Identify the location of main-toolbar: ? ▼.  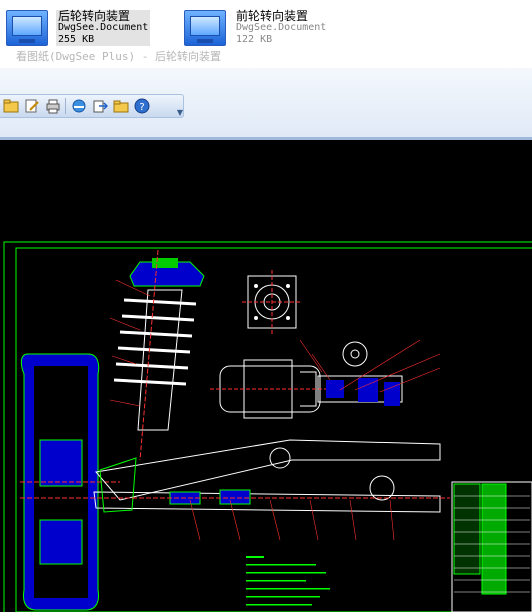
(92, 106).